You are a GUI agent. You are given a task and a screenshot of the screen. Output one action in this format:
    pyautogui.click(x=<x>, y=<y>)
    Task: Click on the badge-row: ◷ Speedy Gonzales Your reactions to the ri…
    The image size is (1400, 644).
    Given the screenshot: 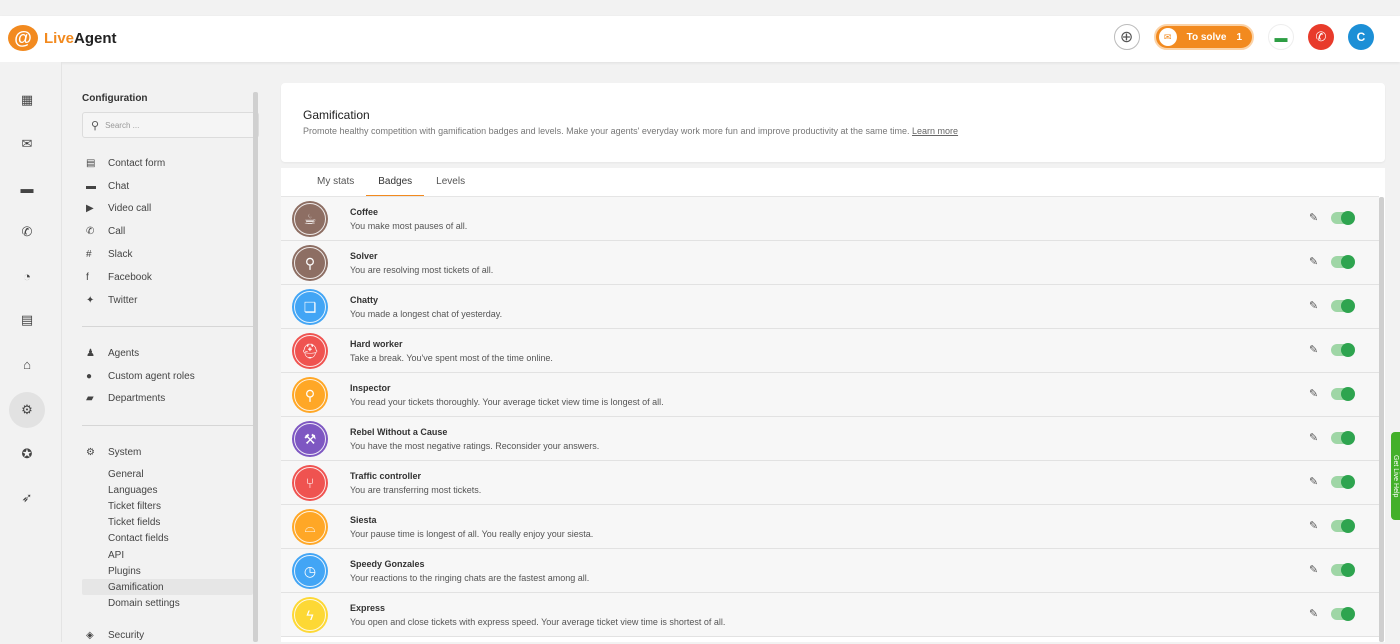 What is the action you would take?
    pyautogui.click(x=830, y=571)
    